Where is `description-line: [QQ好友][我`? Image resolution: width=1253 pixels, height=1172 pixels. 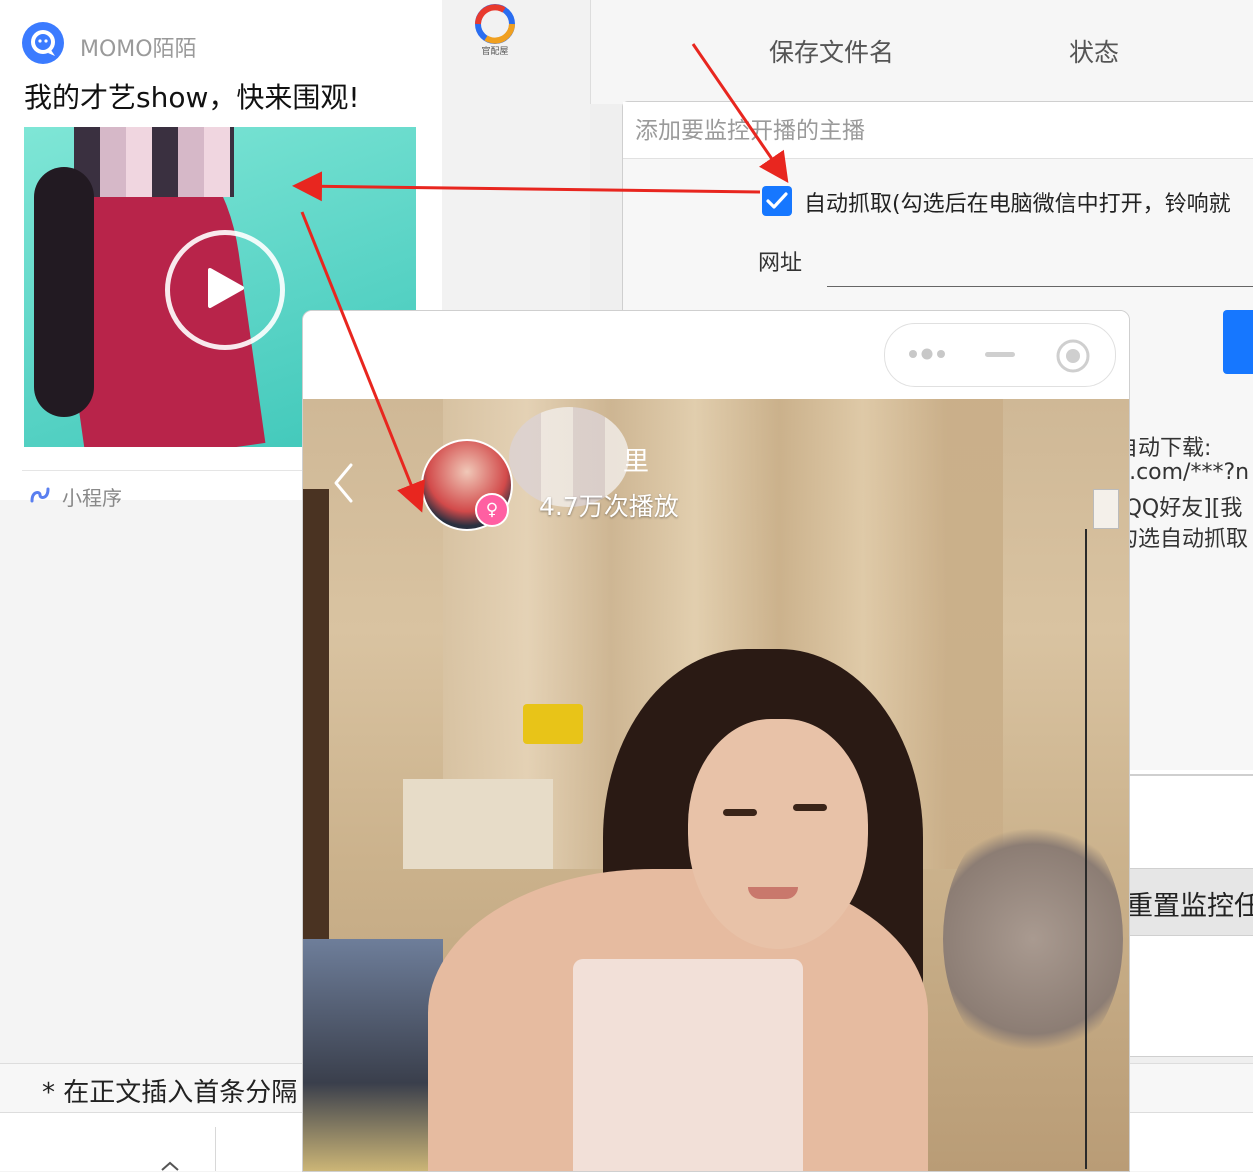 description-line: [QQ好友][我 is located at coordinates (1179, 508).